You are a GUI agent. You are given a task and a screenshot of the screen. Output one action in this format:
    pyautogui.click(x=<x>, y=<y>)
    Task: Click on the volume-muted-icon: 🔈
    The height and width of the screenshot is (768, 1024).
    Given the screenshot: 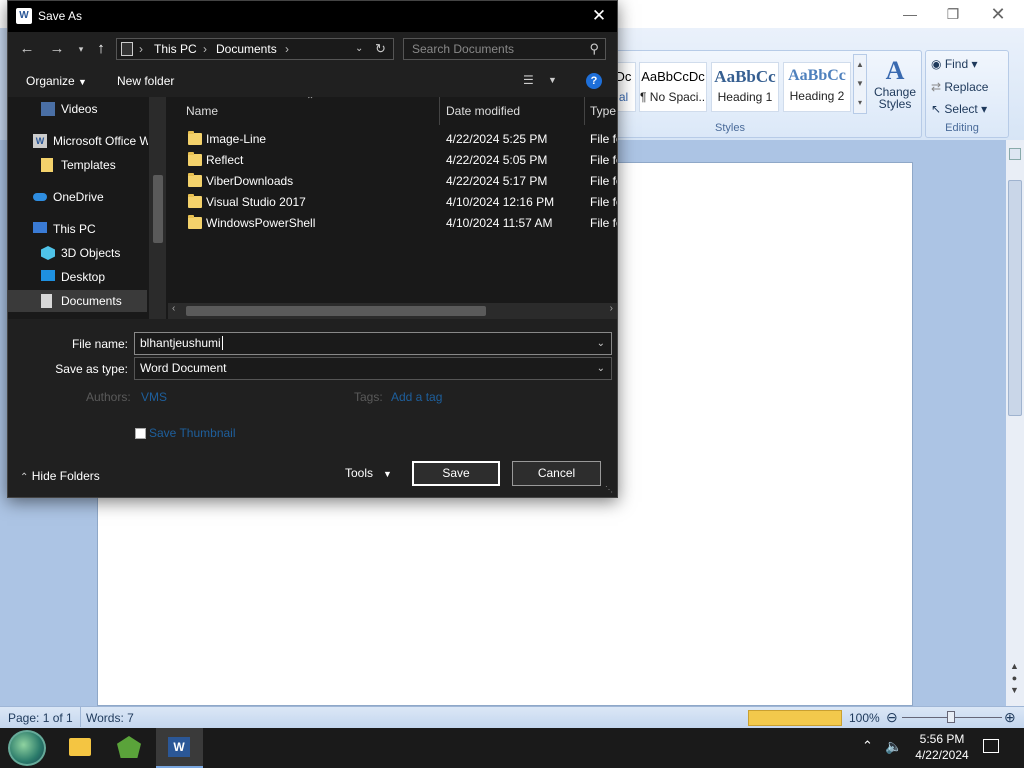 What is the action you would take?
    pyautogui.click(x=893, y=746)
    